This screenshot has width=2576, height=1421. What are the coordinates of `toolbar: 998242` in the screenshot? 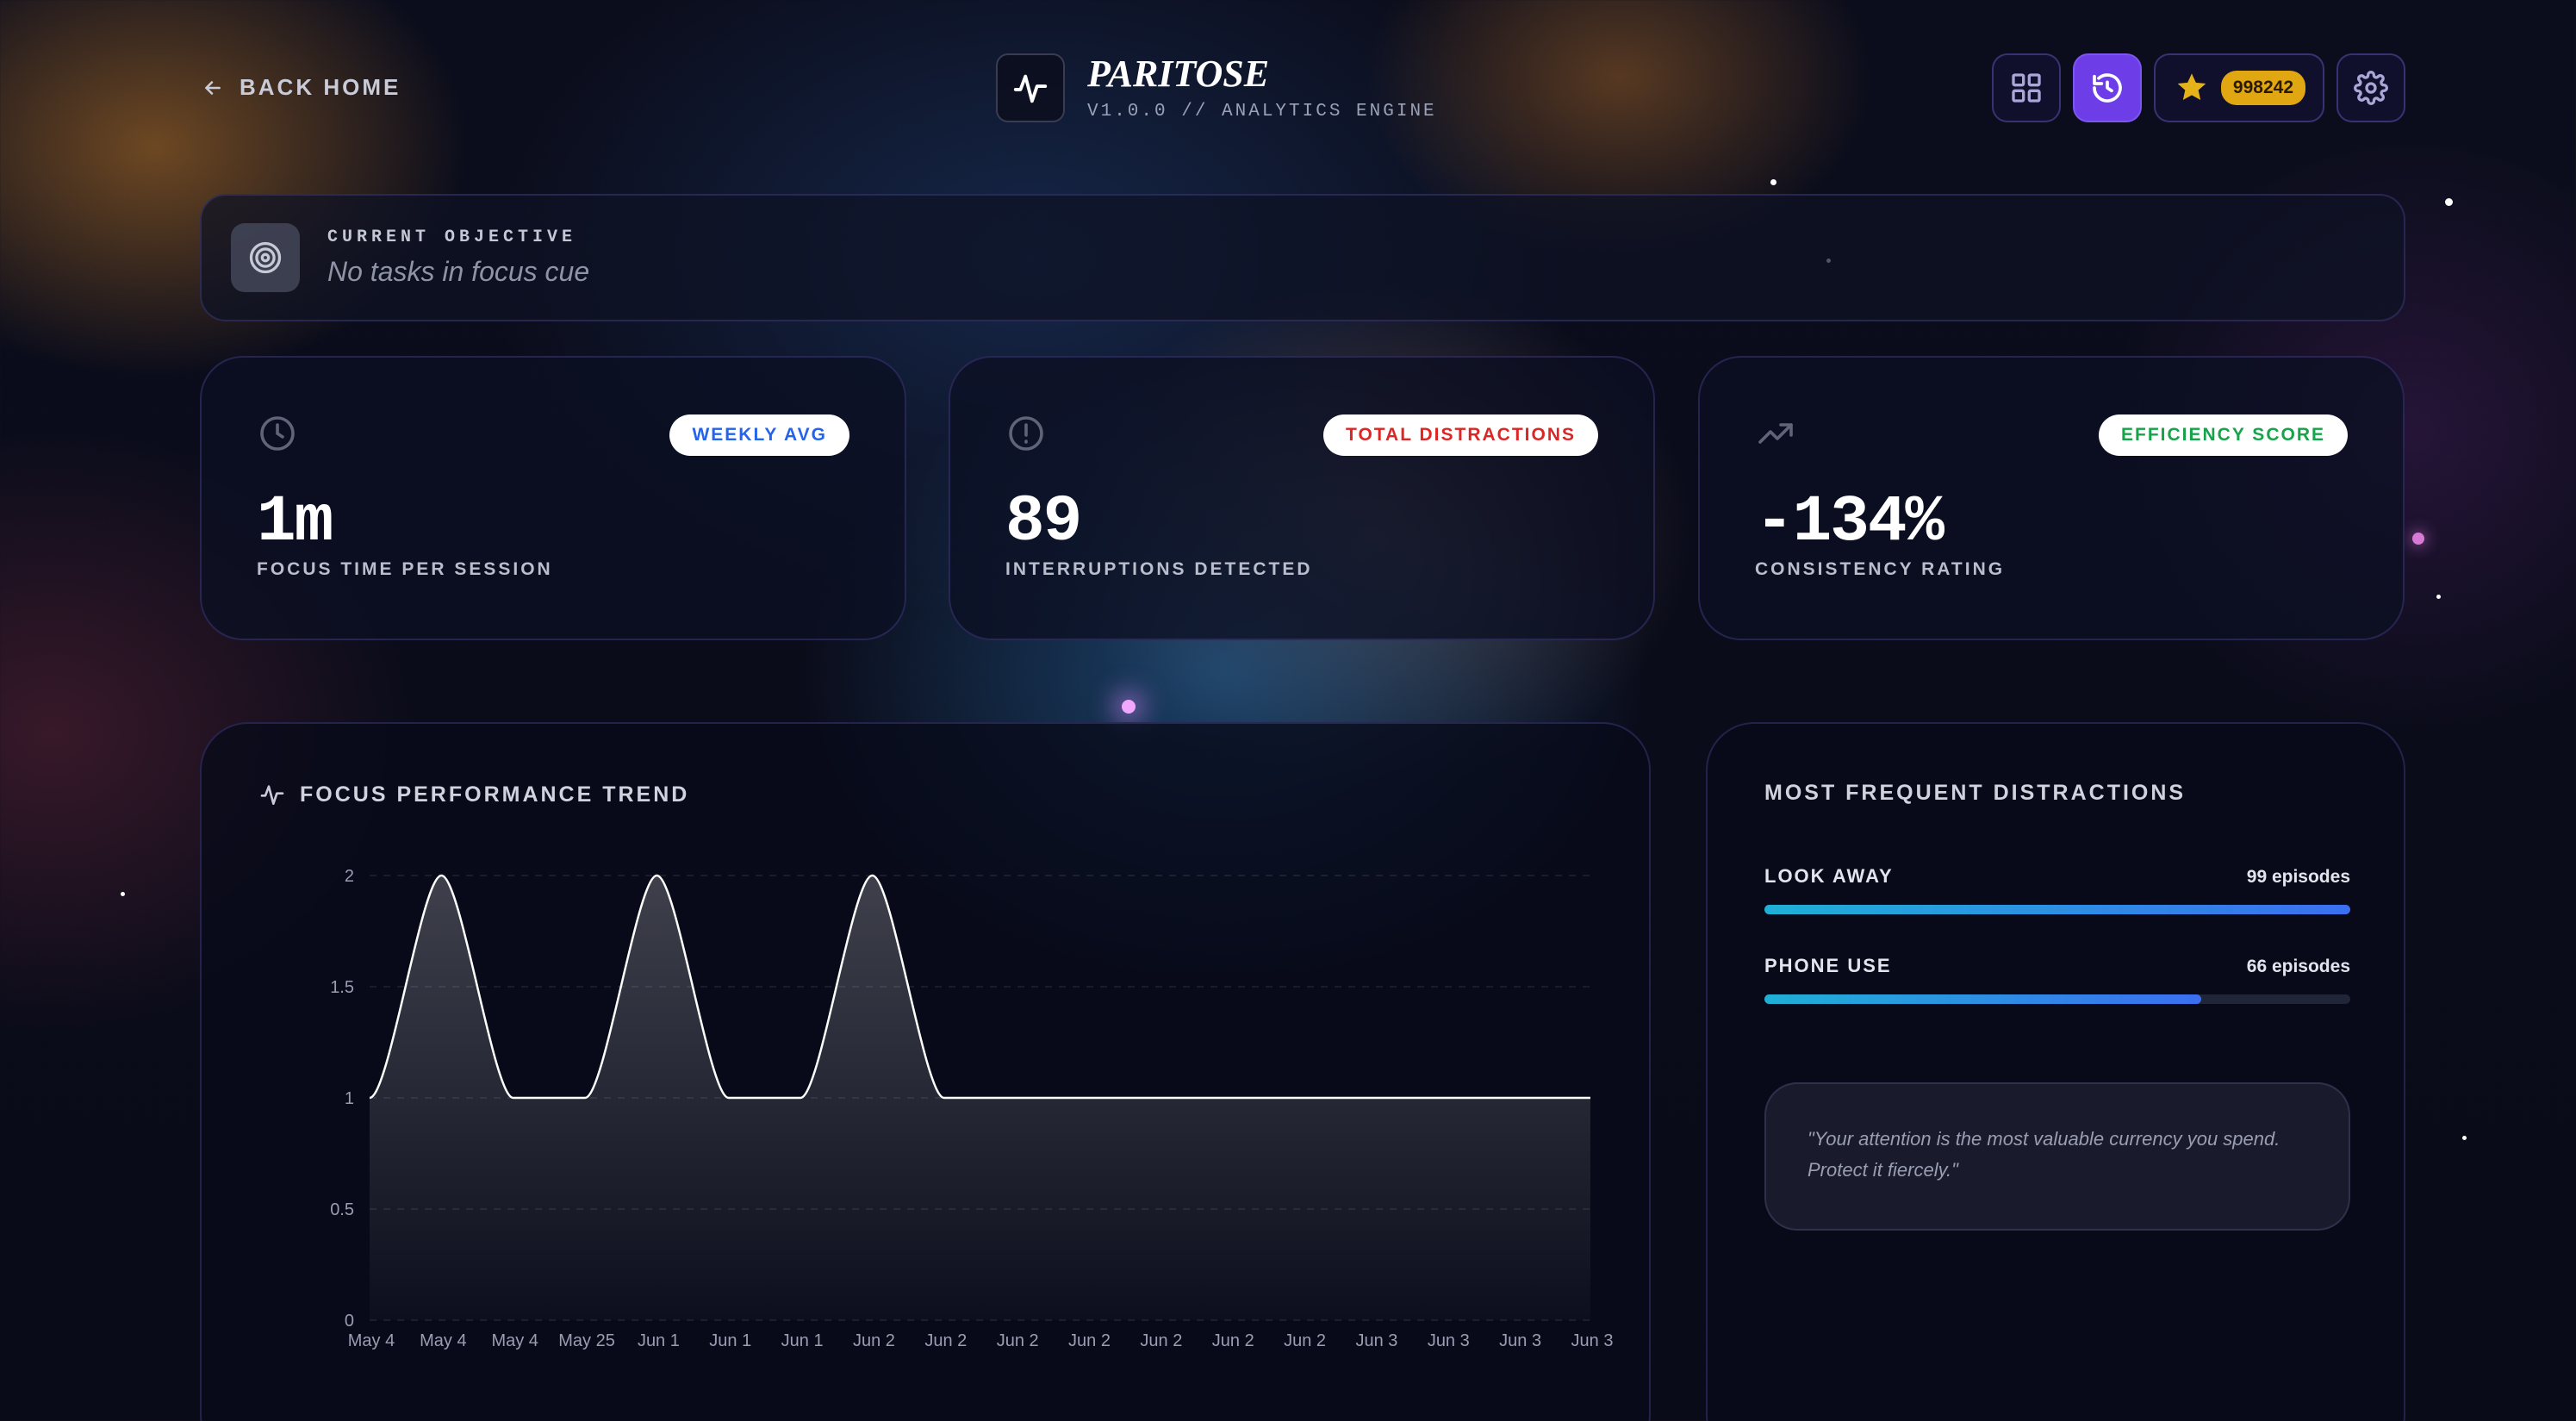 It's located at (2198, 87).